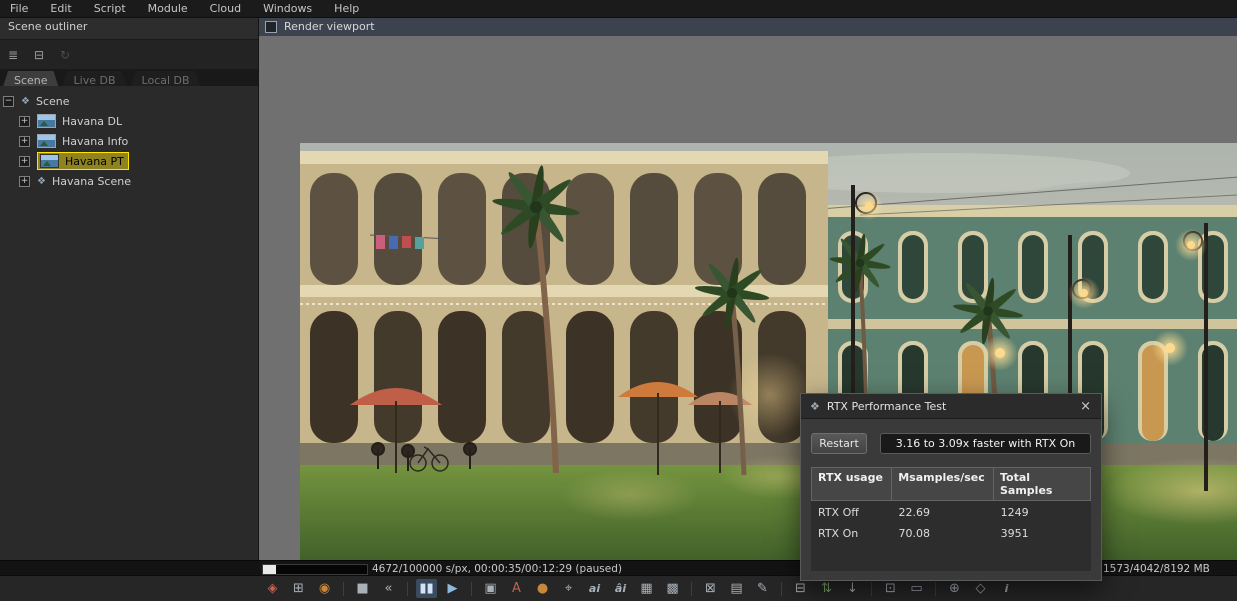 This screenshot has height=601, width=1237. What do you see at coordinates (736, 588) in the screenshot?
I see `background-toggle-icon: ▤` at bounding box center [736, 588].